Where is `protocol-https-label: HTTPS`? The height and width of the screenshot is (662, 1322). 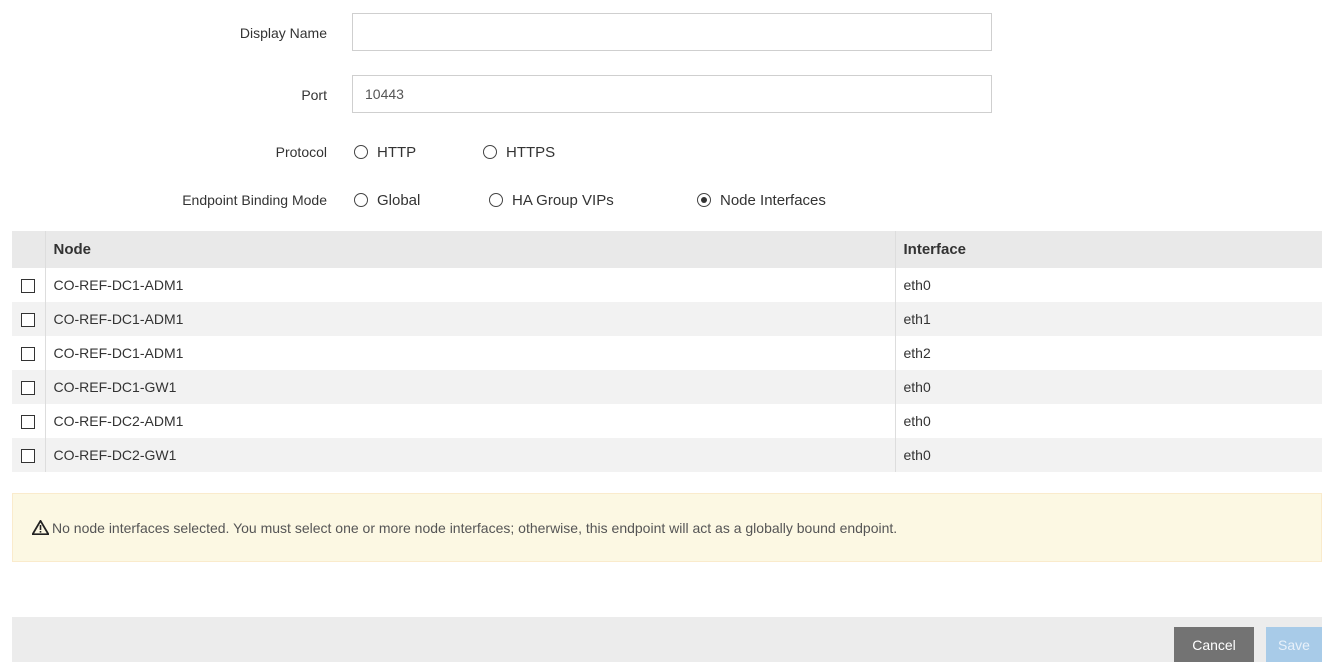
protocol-https-label: HTTPS is located at coordinates (531, 152).